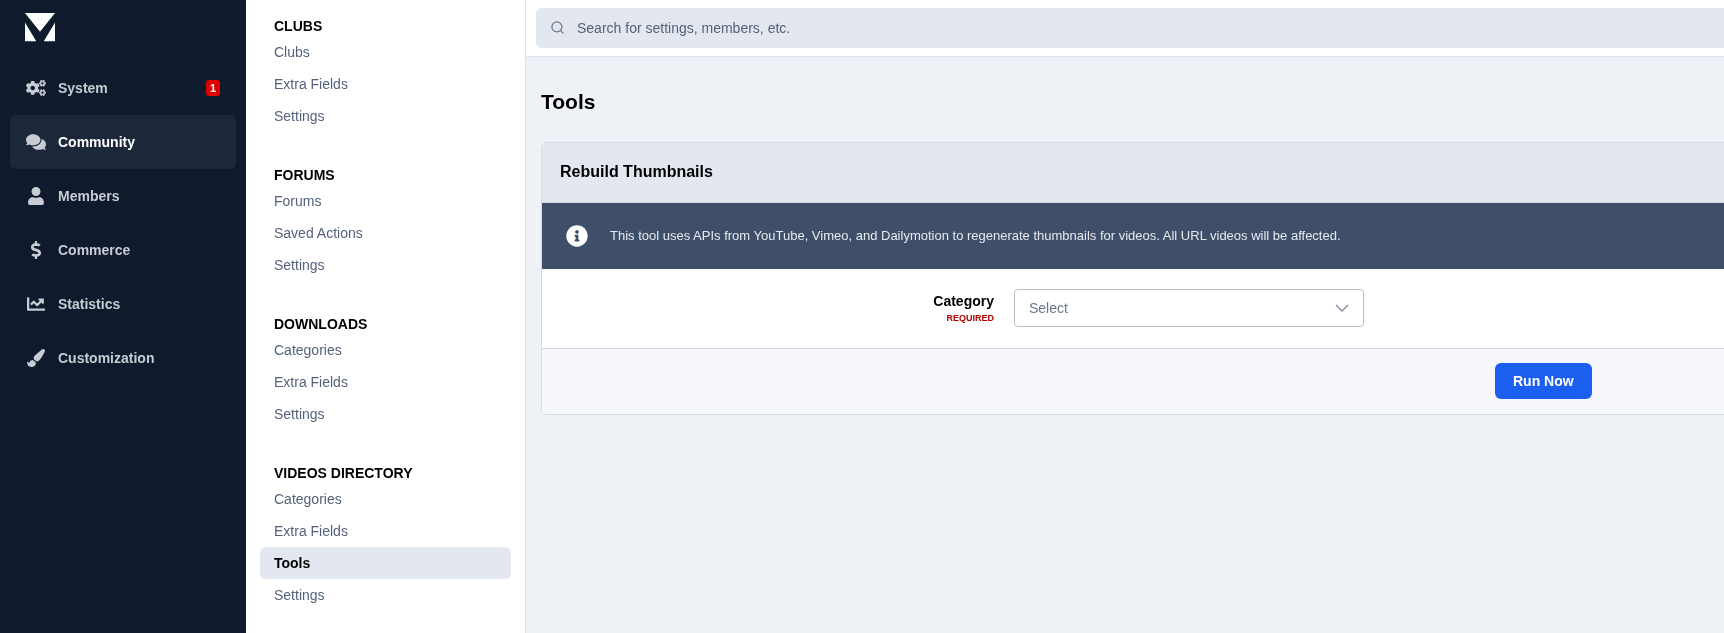 This screenshot has height=633, width=1724. Describe the element at coordinates (36, 304) in the screenshot. I see `line-chart-icon` at that location.